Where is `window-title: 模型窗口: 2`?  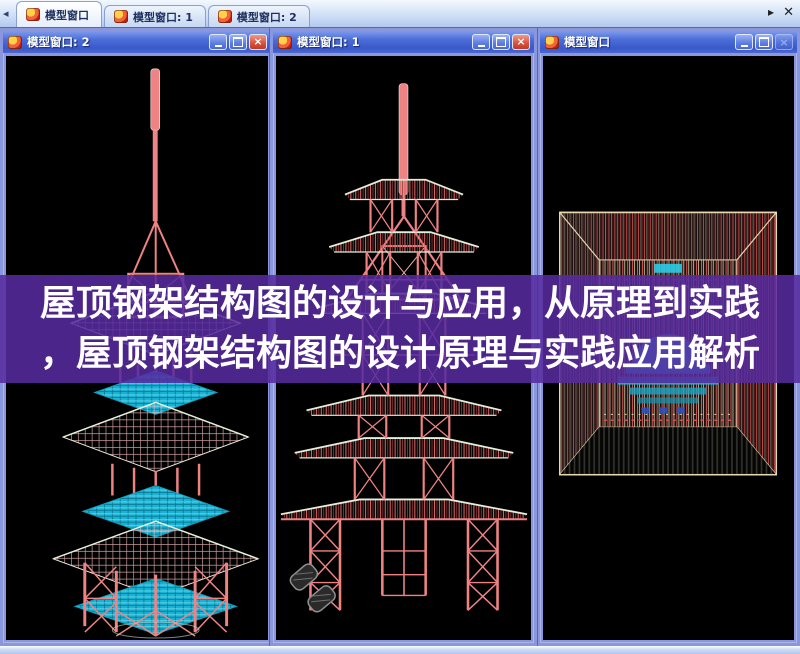
window-title: 模型窗口: 2 is located at coordinates (58, 42).